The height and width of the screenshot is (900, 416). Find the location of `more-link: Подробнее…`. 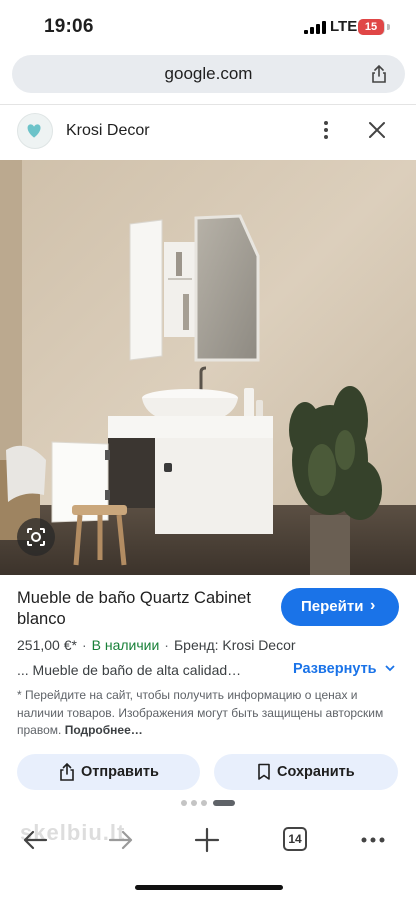

more-link: Подробнее… is located at coordinates (104, 730).